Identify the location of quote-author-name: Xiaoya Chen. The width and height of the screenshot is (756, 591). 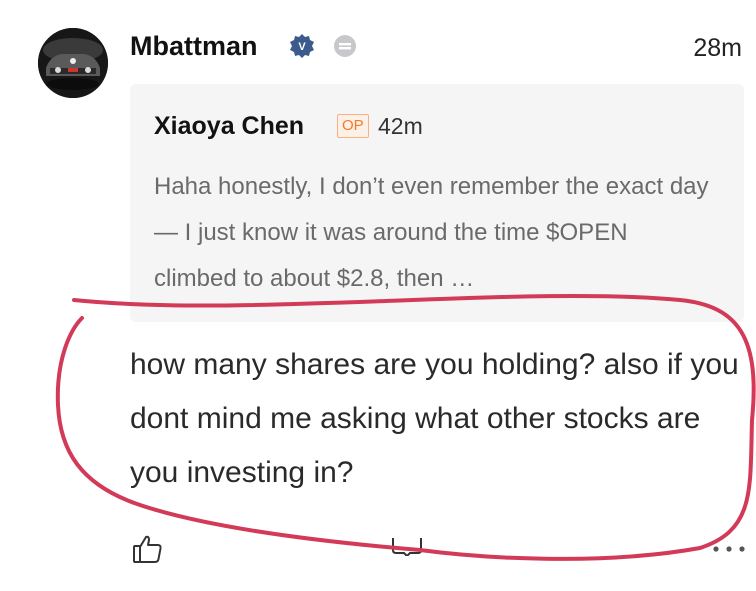
(229, 126).